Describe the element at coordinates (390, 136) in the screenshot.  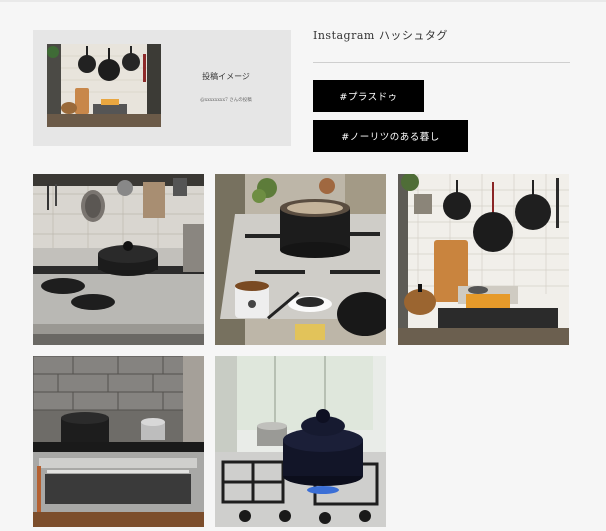
I see `hashtag-button-noritz: #ノーリツのある暮し` at that location.